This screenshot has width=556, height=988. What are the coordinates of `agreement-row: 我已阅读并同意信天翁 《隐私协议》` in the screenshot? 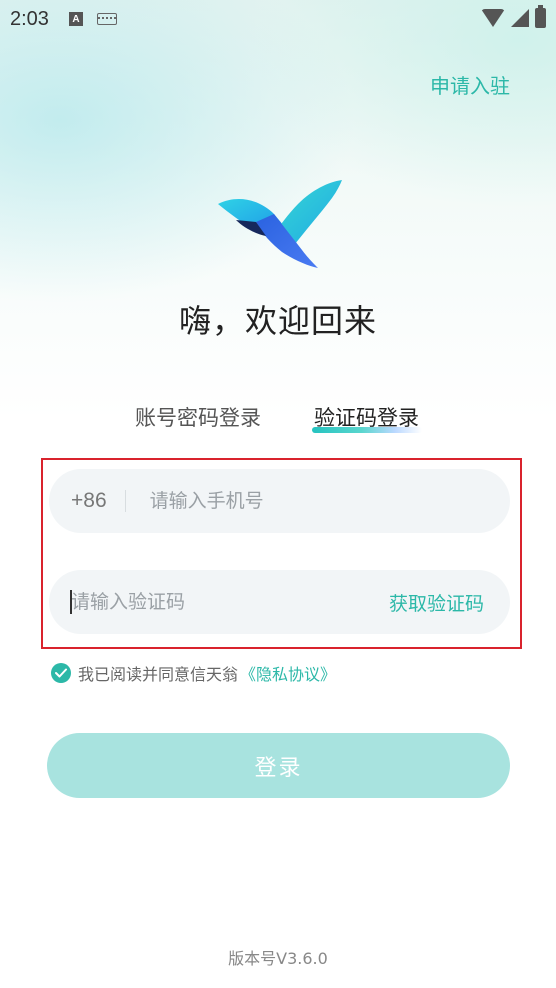 It's located at (193, 673).